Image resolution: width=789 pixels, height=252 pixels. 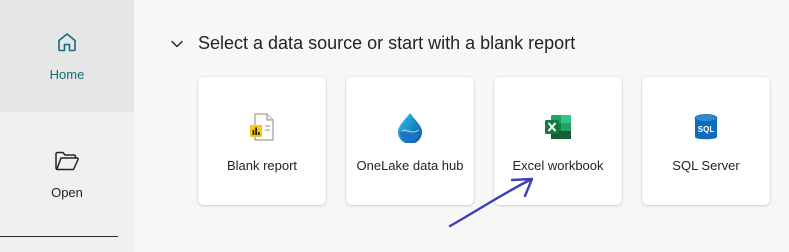 I want to click on chevron-down-icon, so click(x=177, y=44).